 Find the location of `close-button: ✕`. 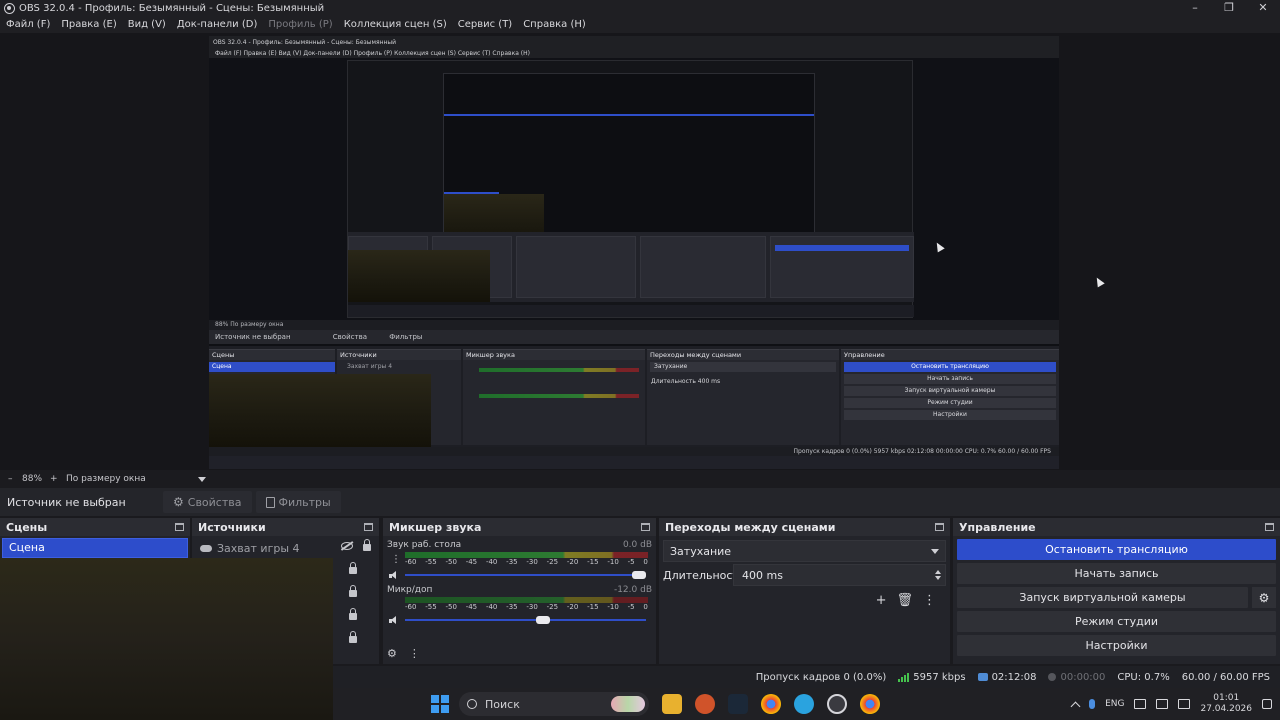

close-button: ✕ is located at coordinates (1263, 8).